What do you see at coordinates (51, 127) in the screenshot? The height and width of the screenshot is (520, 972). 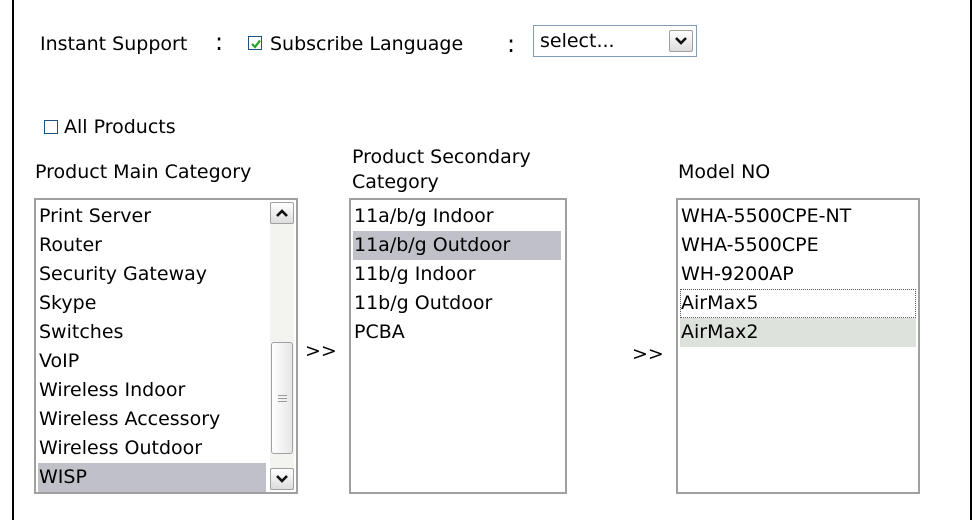 I see `all-products-checkbox` at bounding box center [51, 127].